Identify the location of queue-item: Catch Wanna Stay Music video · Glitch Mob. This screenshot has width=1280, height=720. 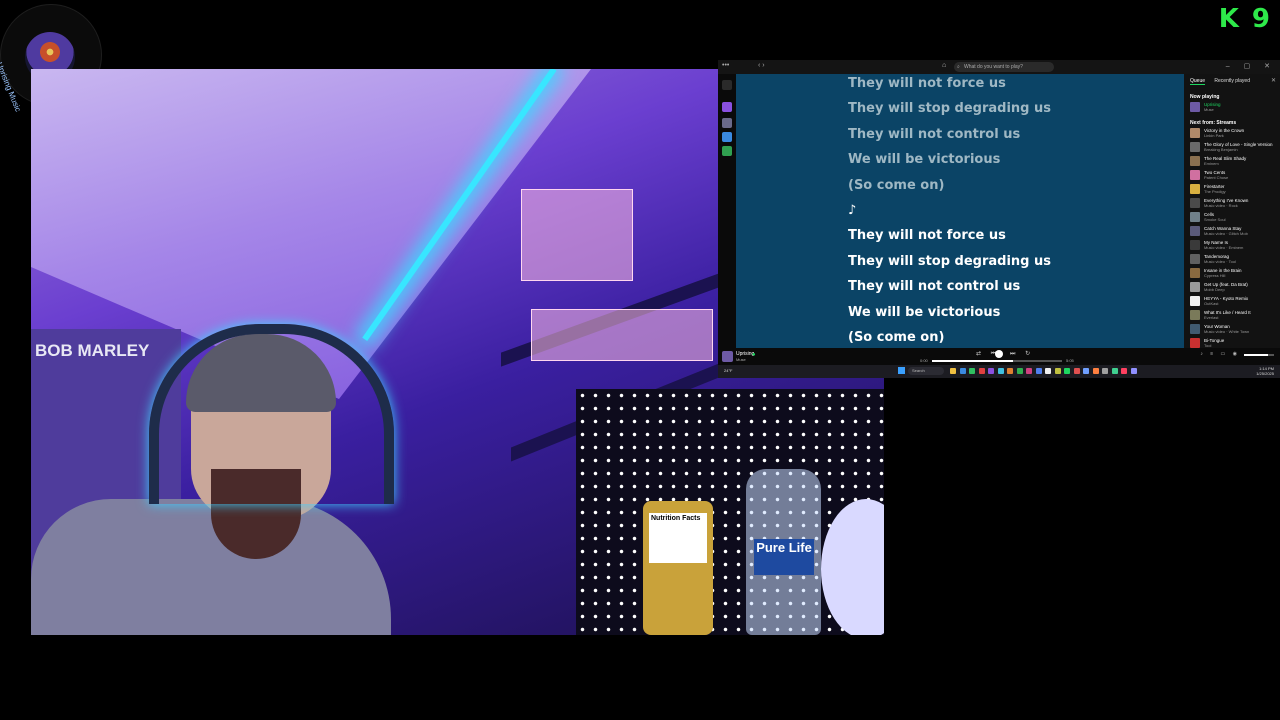
(1233, 232).